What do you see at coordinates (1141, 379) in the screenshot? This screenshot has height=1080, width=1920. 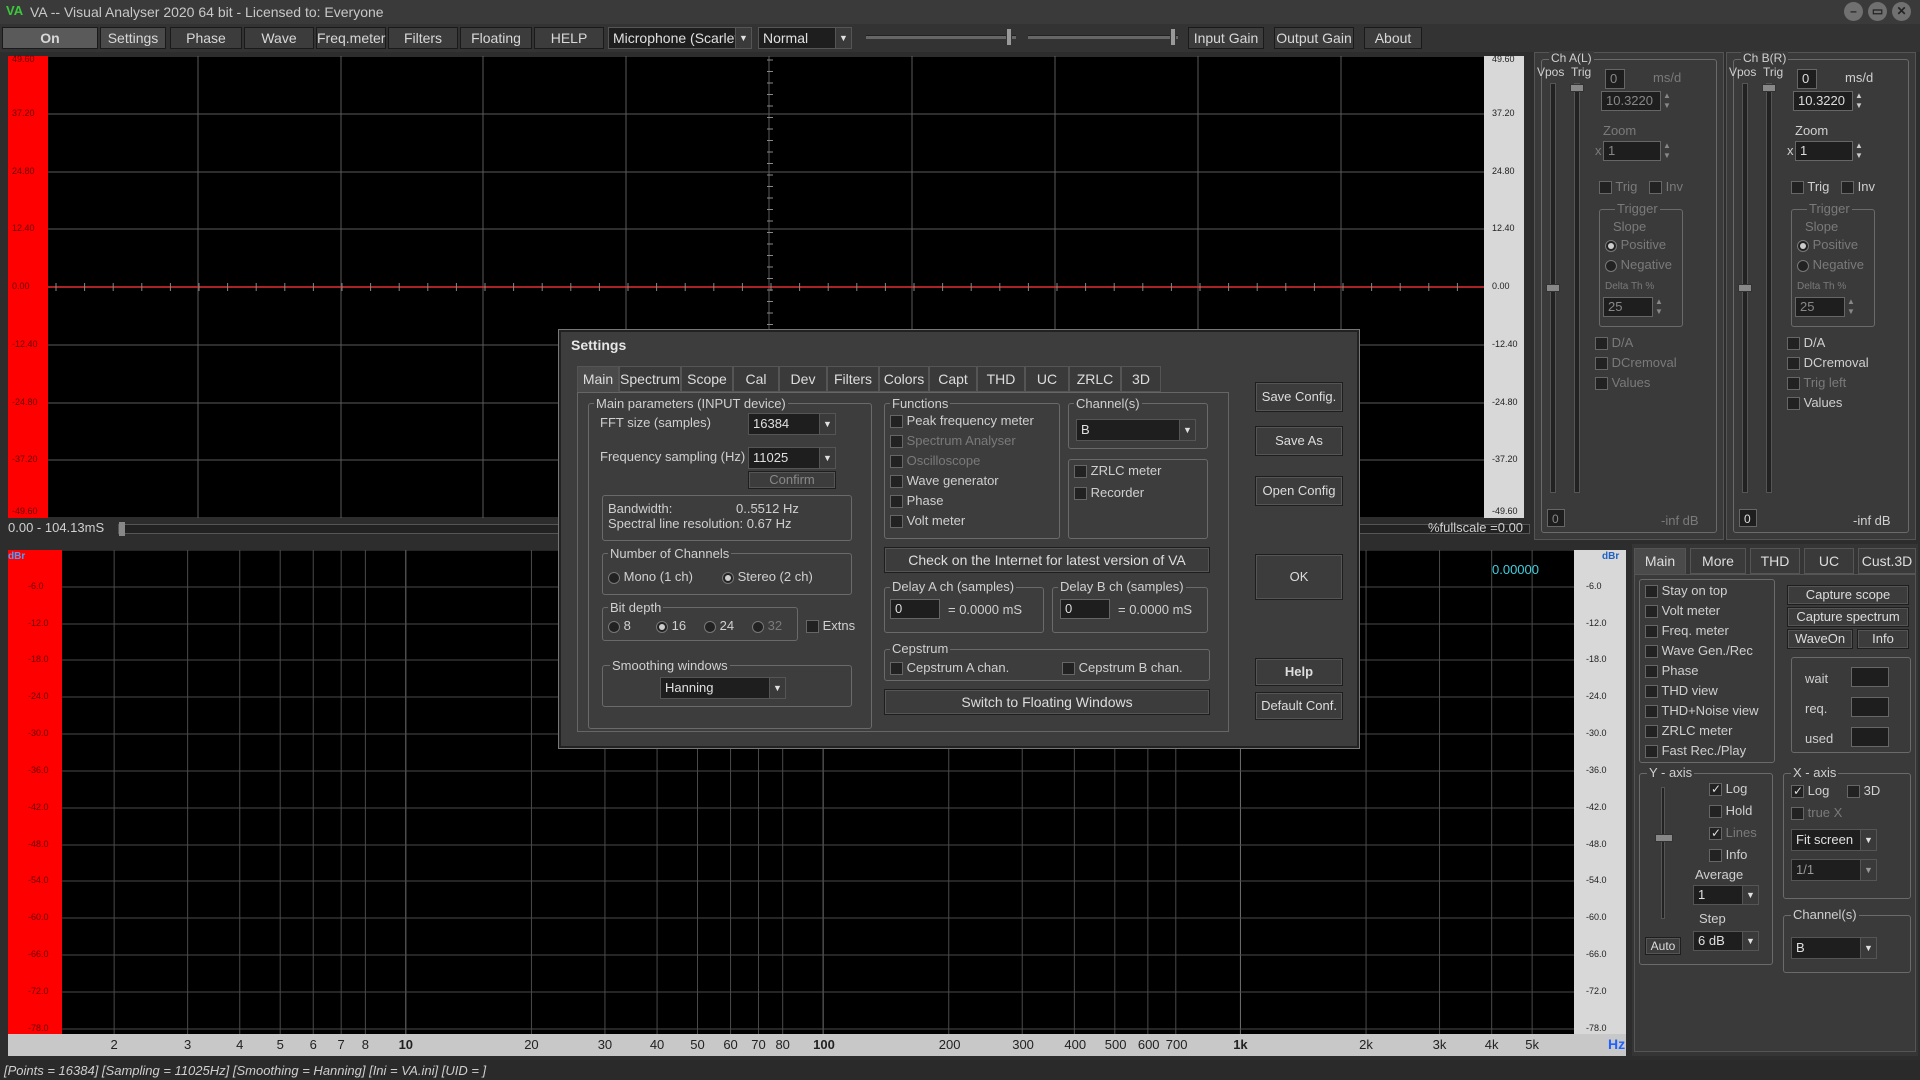 I see `settings-tab-3d: 3D` at bounding box center [1141, 379].